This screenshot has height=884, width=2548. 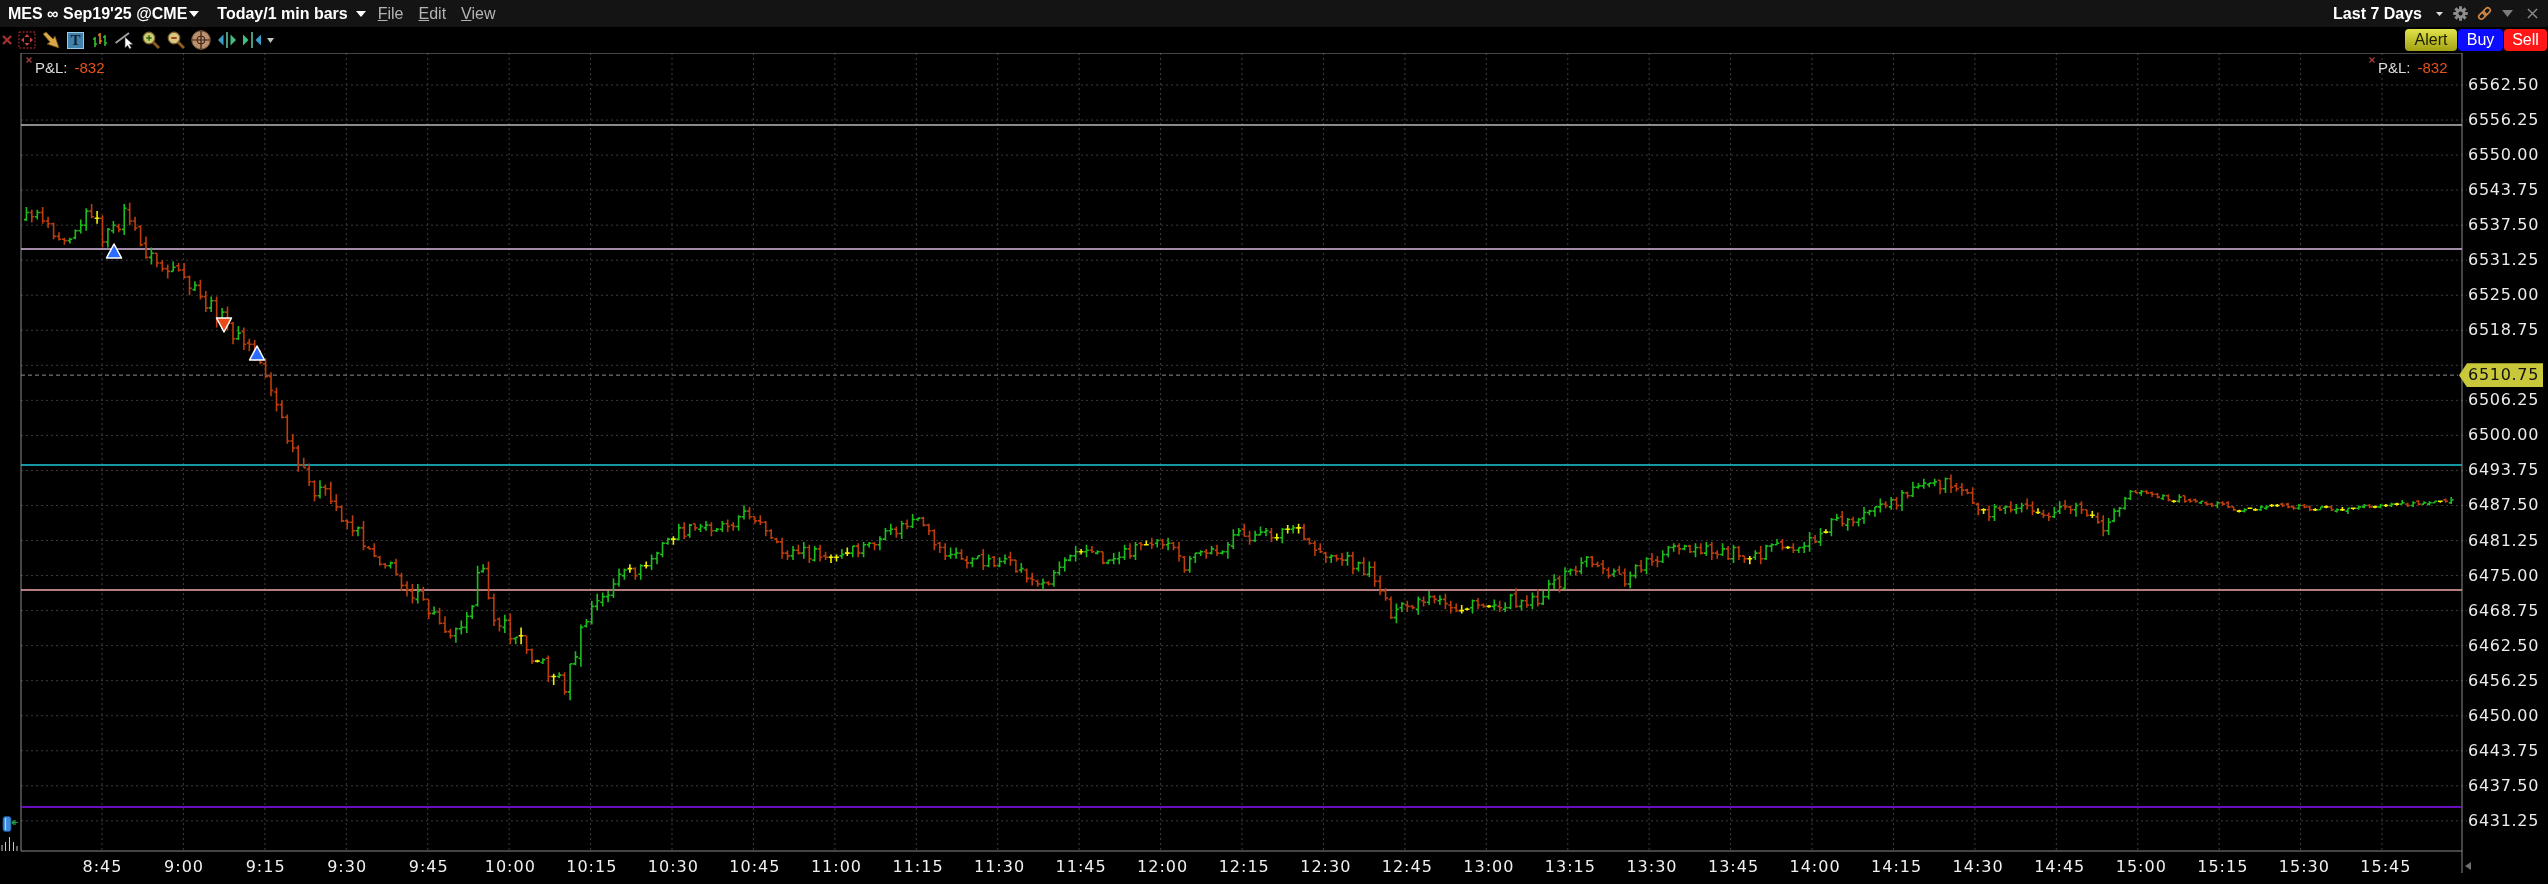 I want to click on time-axis-label: 12:45, so click(x=1407, y=867).